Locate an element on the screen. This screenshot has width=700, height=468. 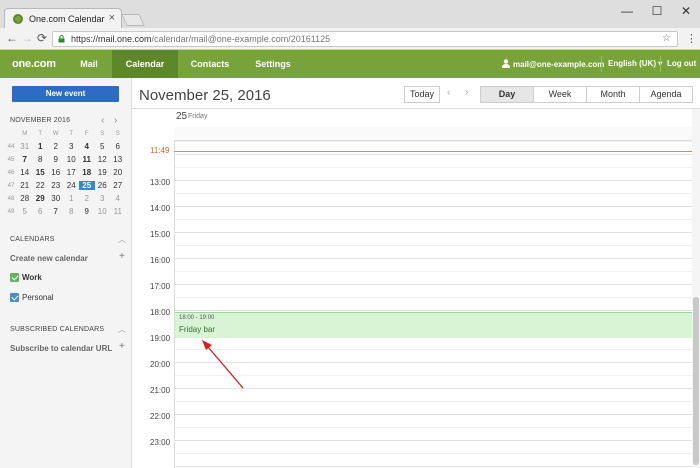
mini-day: 23 is located at coordinates (56, 185).